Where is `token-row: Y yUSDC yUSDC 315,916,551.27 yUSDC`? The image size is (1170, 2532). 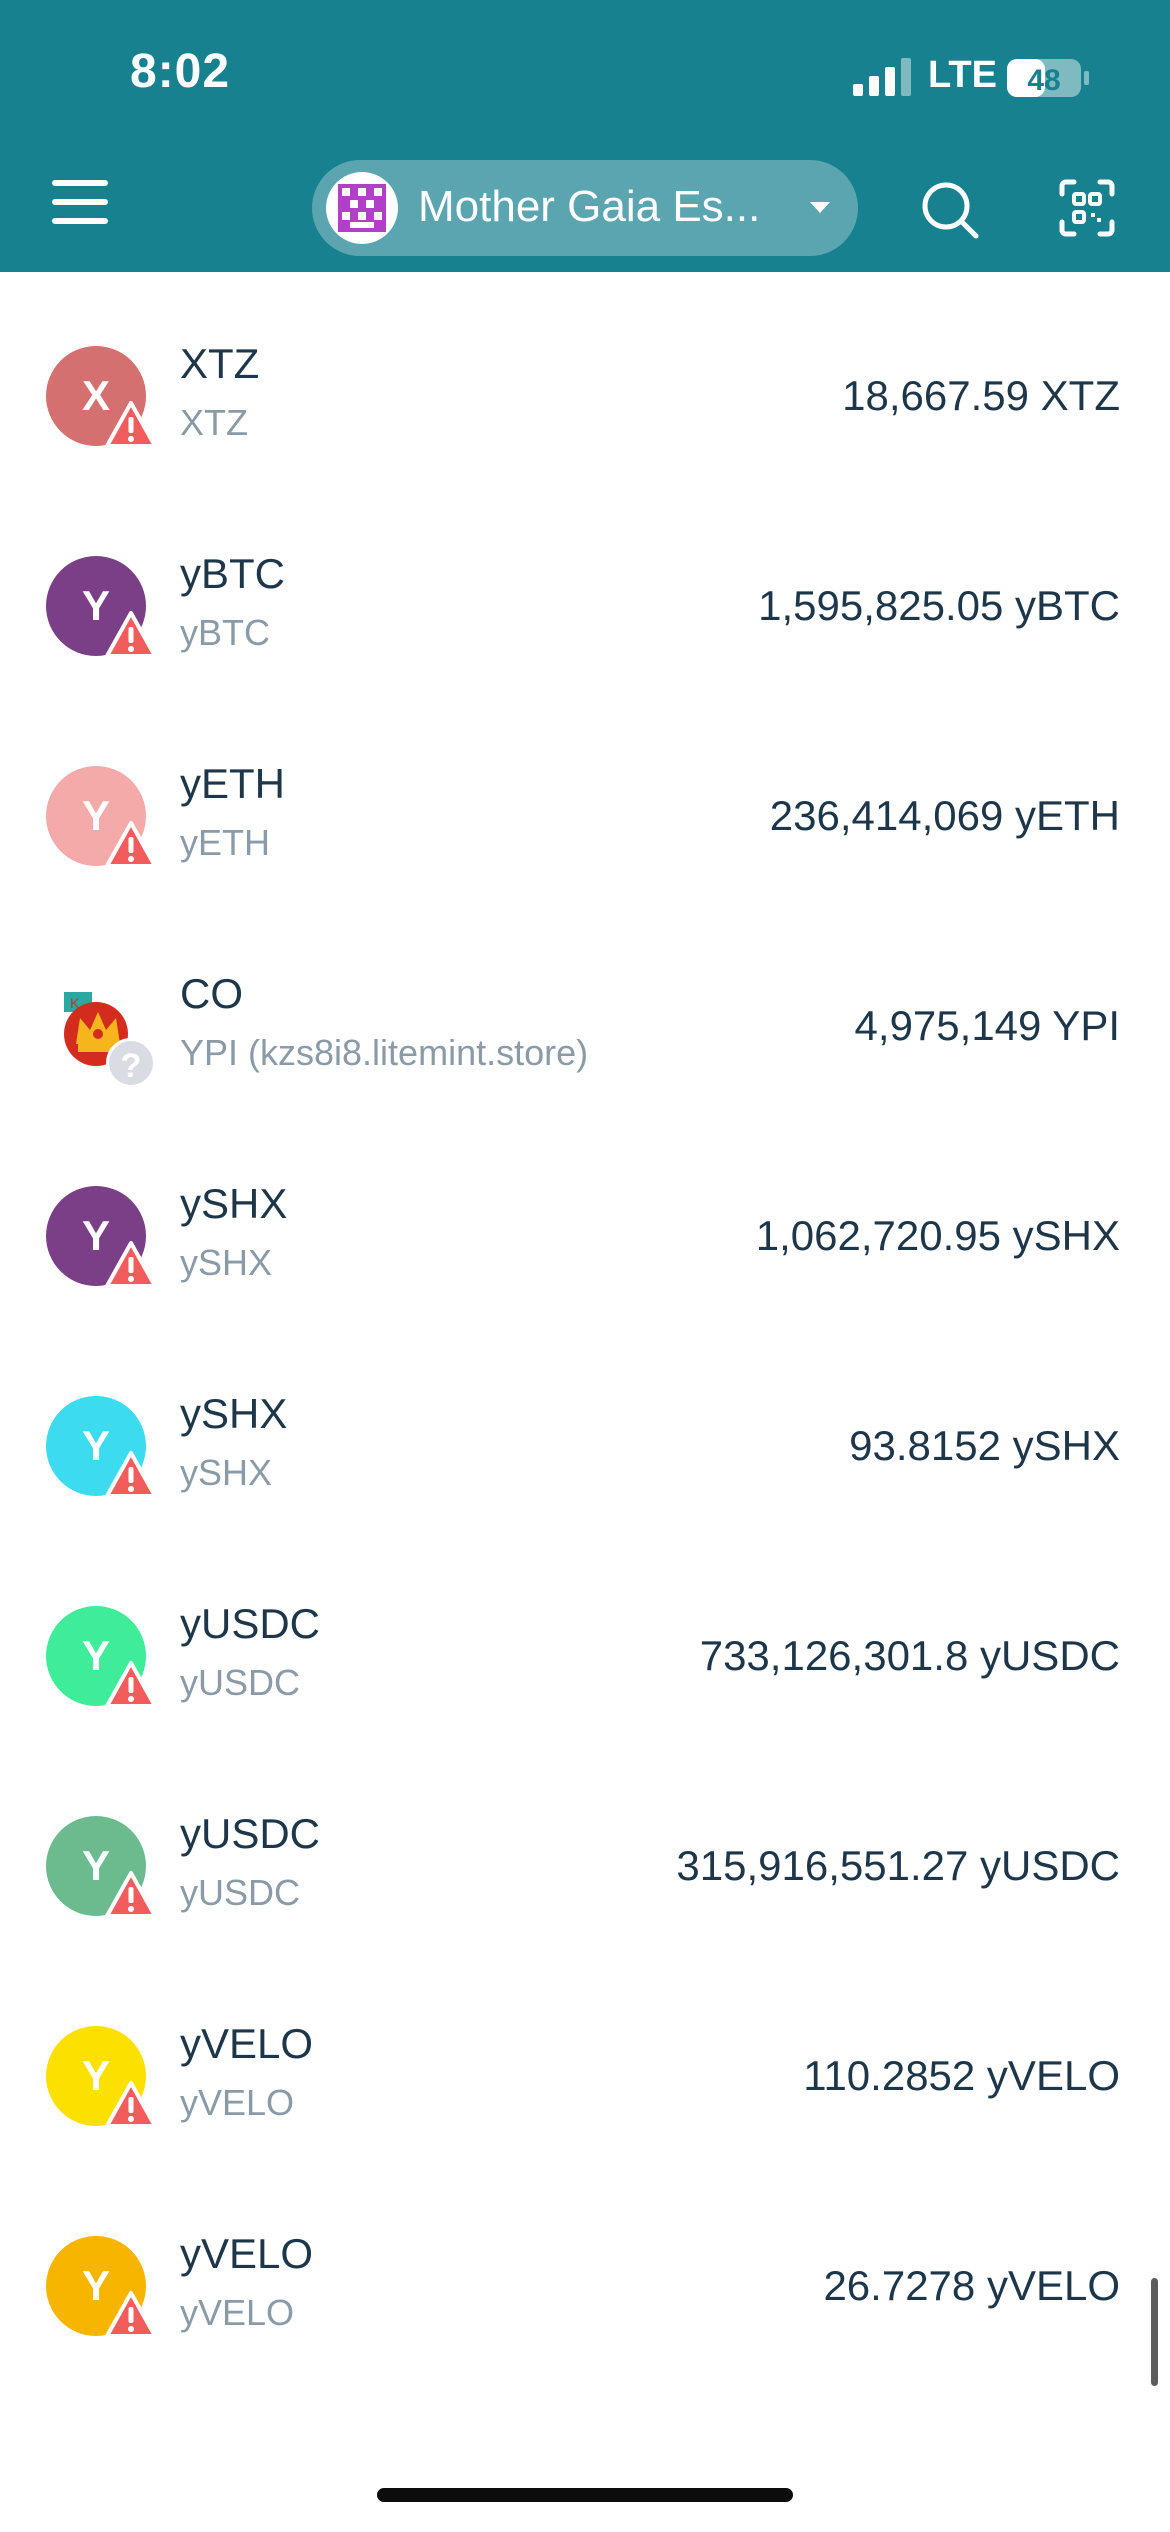
token-row: Y yUSDC yUSDC 315,916,551.27 yUSDC is located at coordinates (585, 1847).